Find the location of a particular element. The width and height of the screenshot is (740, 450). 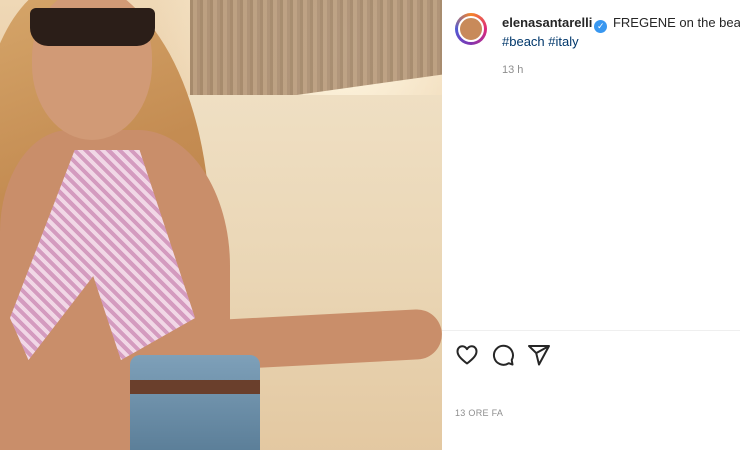

send-icon is located at coordinates (539, 355).